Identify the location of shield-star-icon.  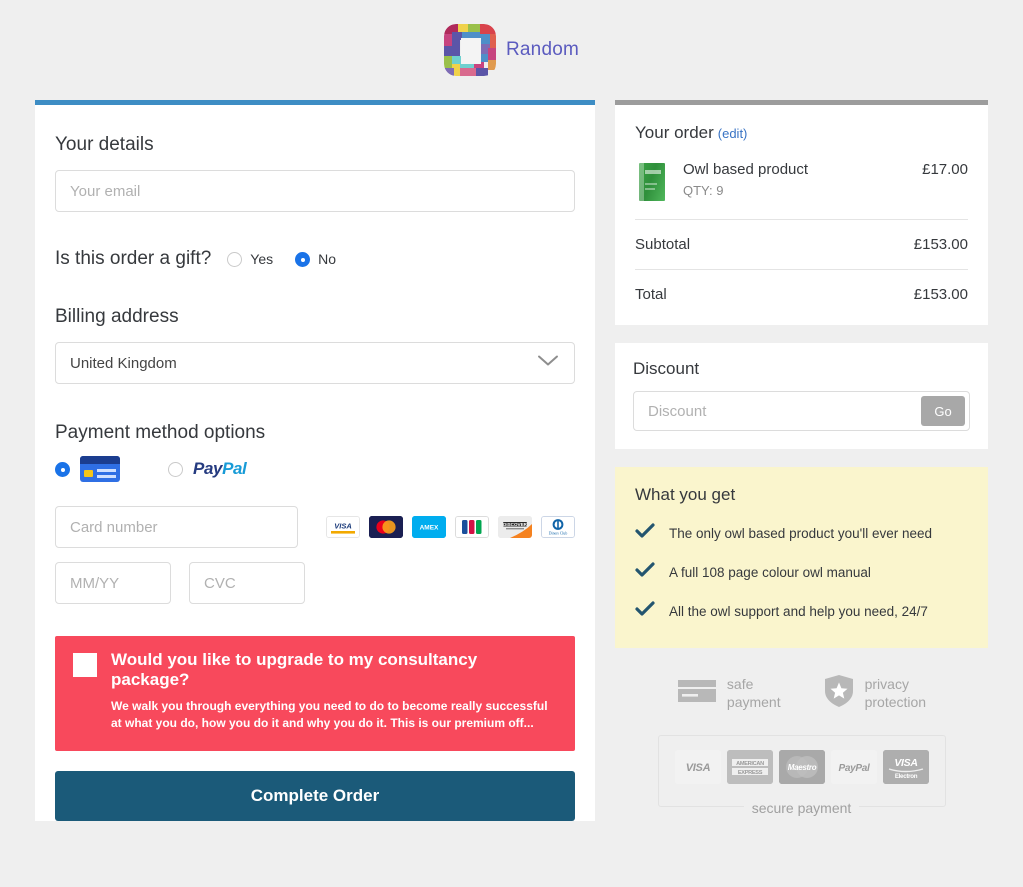
(839, 693).